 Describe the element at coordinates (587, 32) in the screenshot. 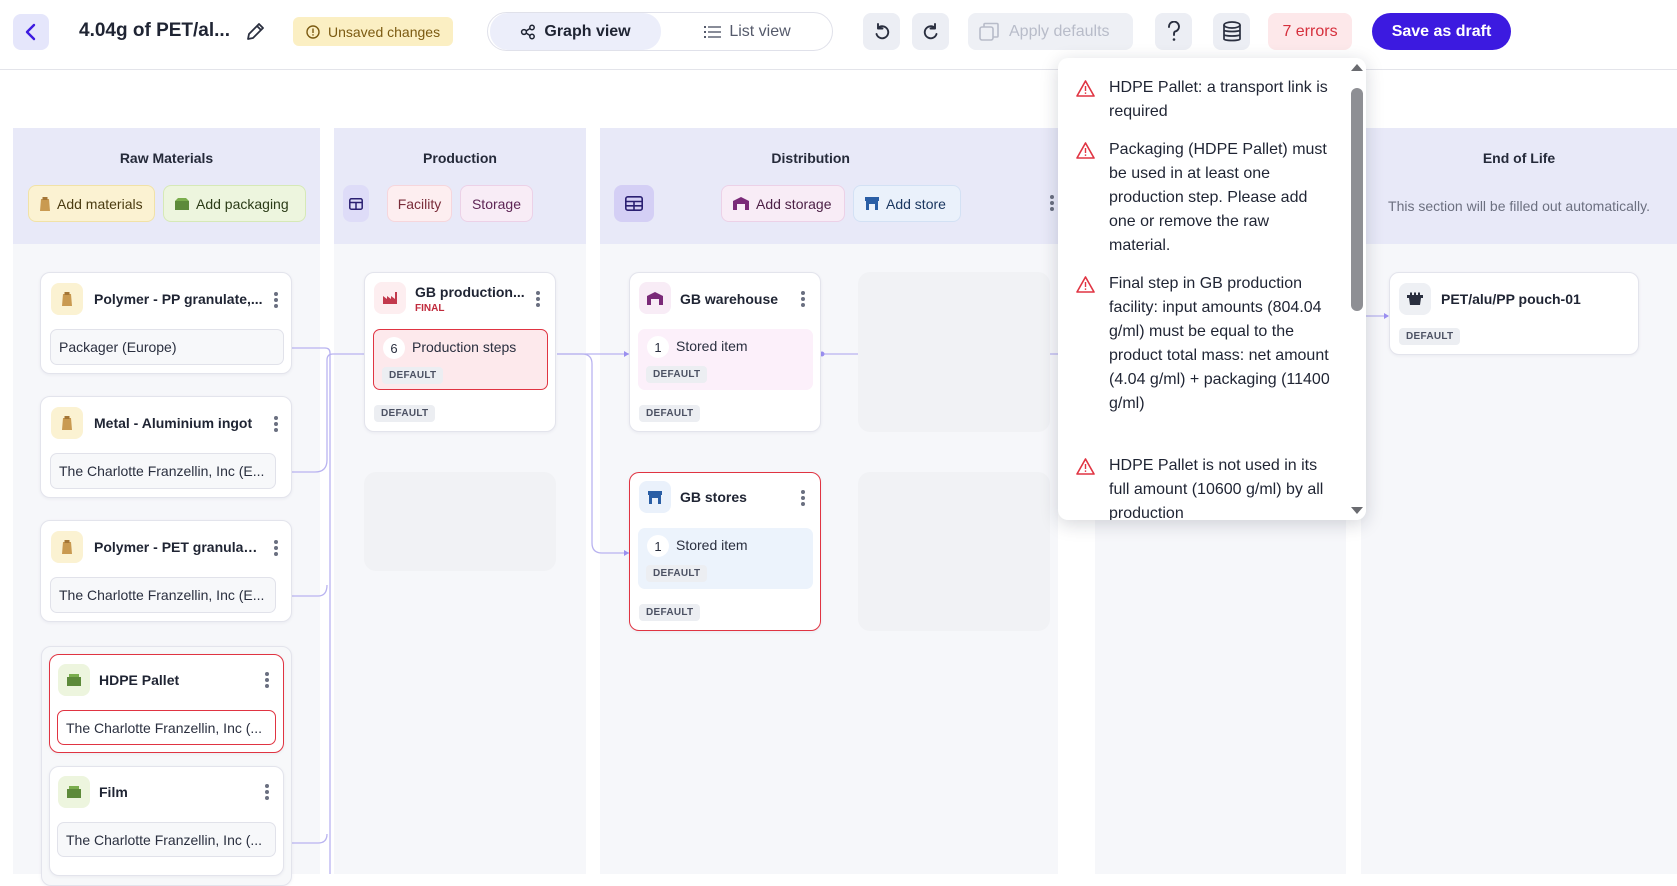

I see `graph-view-label: Graph view` at that location.